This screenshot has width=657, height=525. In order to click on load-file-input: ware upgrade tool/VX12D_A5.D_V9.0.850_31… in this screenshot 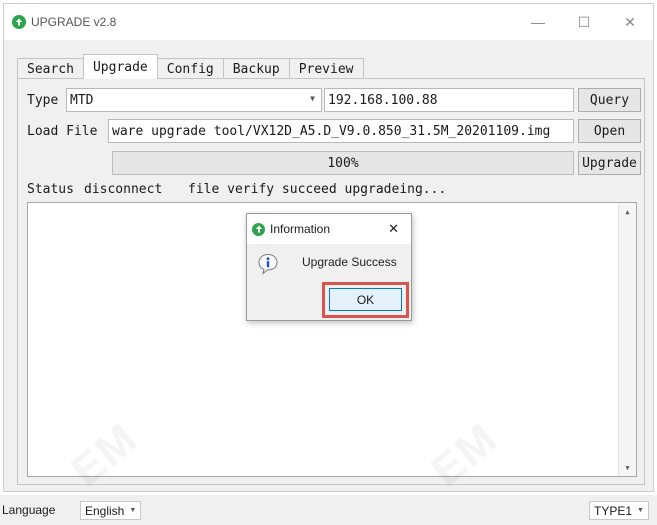, I will do `click(341, 131)`.